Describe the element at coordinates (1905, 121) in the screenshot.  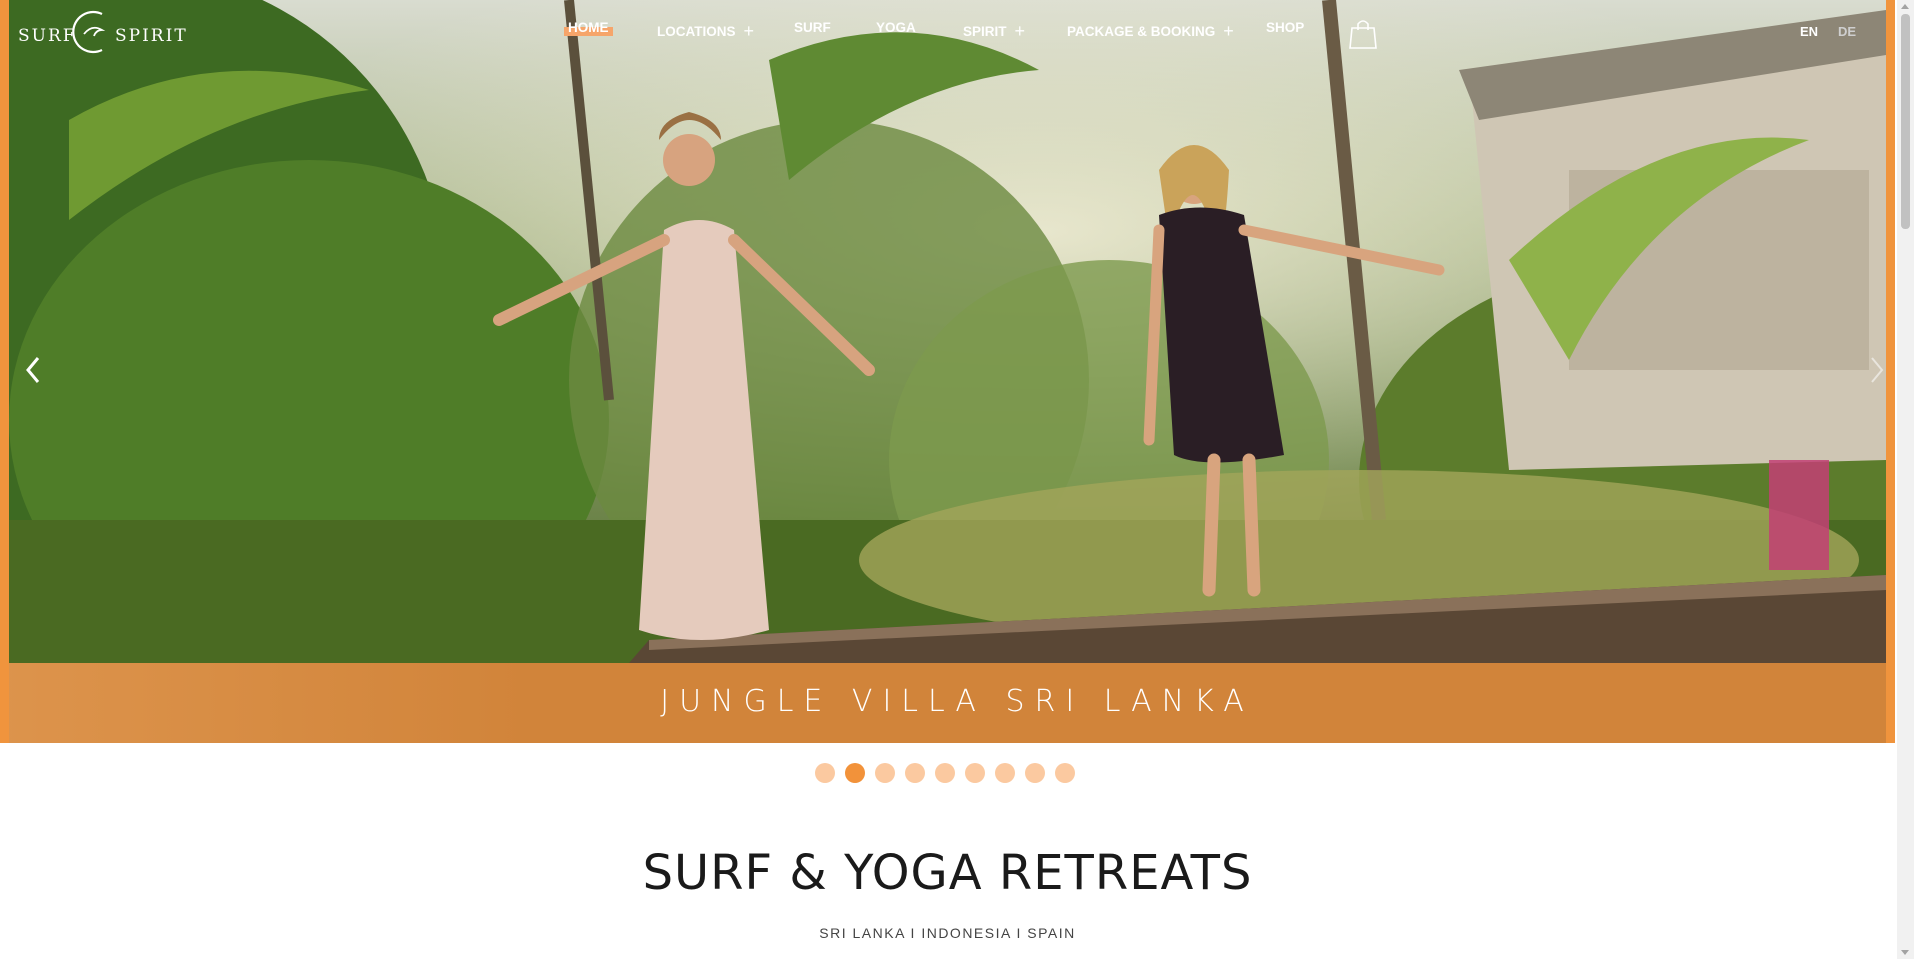
I see `scrollbar-thumb` at that location.